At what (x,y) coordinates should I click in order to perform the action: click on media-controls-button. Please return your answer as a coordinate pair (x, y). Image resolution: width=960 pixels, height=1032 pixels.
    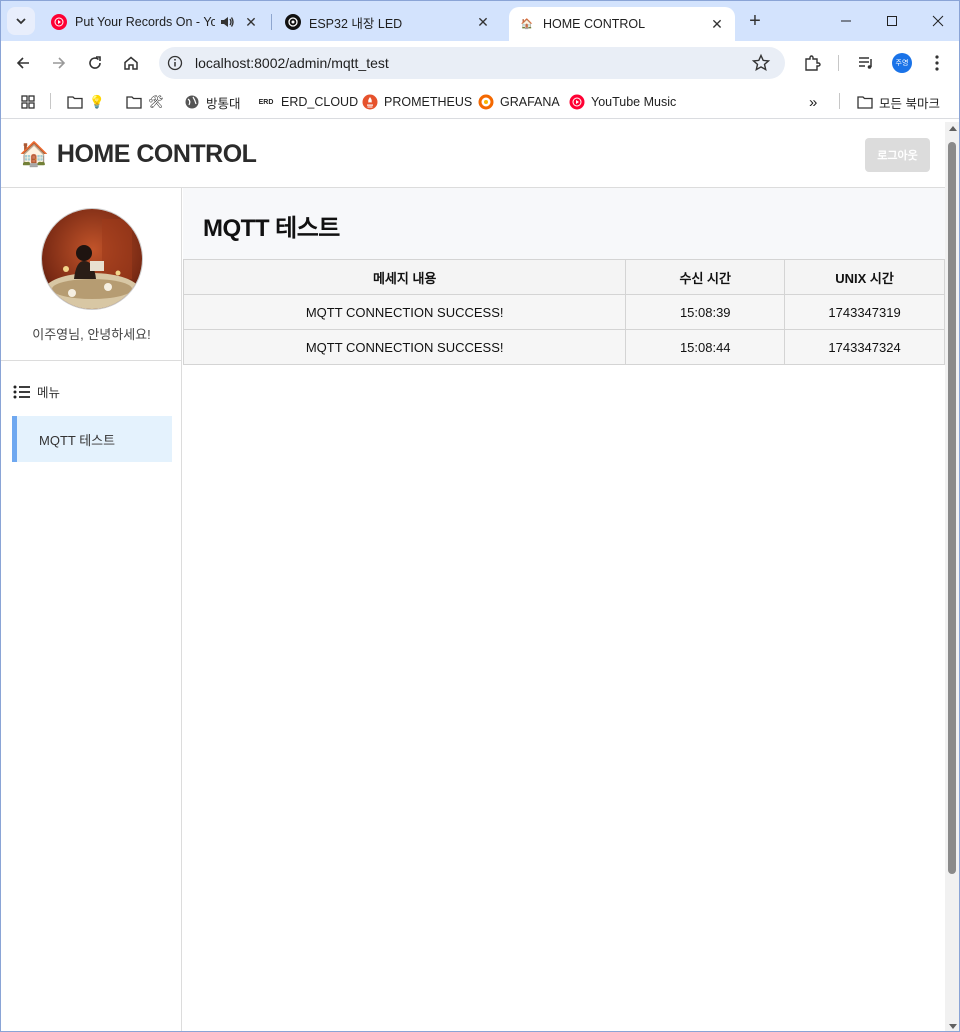
    Looking at the image, I should click on (866, 63).